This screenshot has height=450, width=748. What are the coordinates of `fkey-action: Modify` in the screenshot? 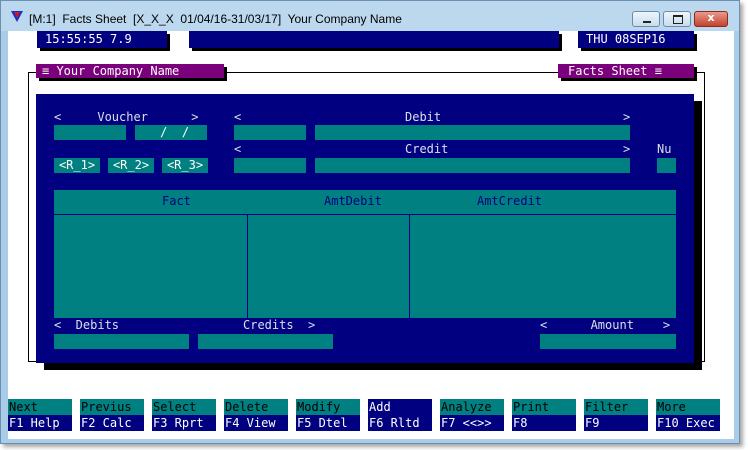 It's located at (328, 407).